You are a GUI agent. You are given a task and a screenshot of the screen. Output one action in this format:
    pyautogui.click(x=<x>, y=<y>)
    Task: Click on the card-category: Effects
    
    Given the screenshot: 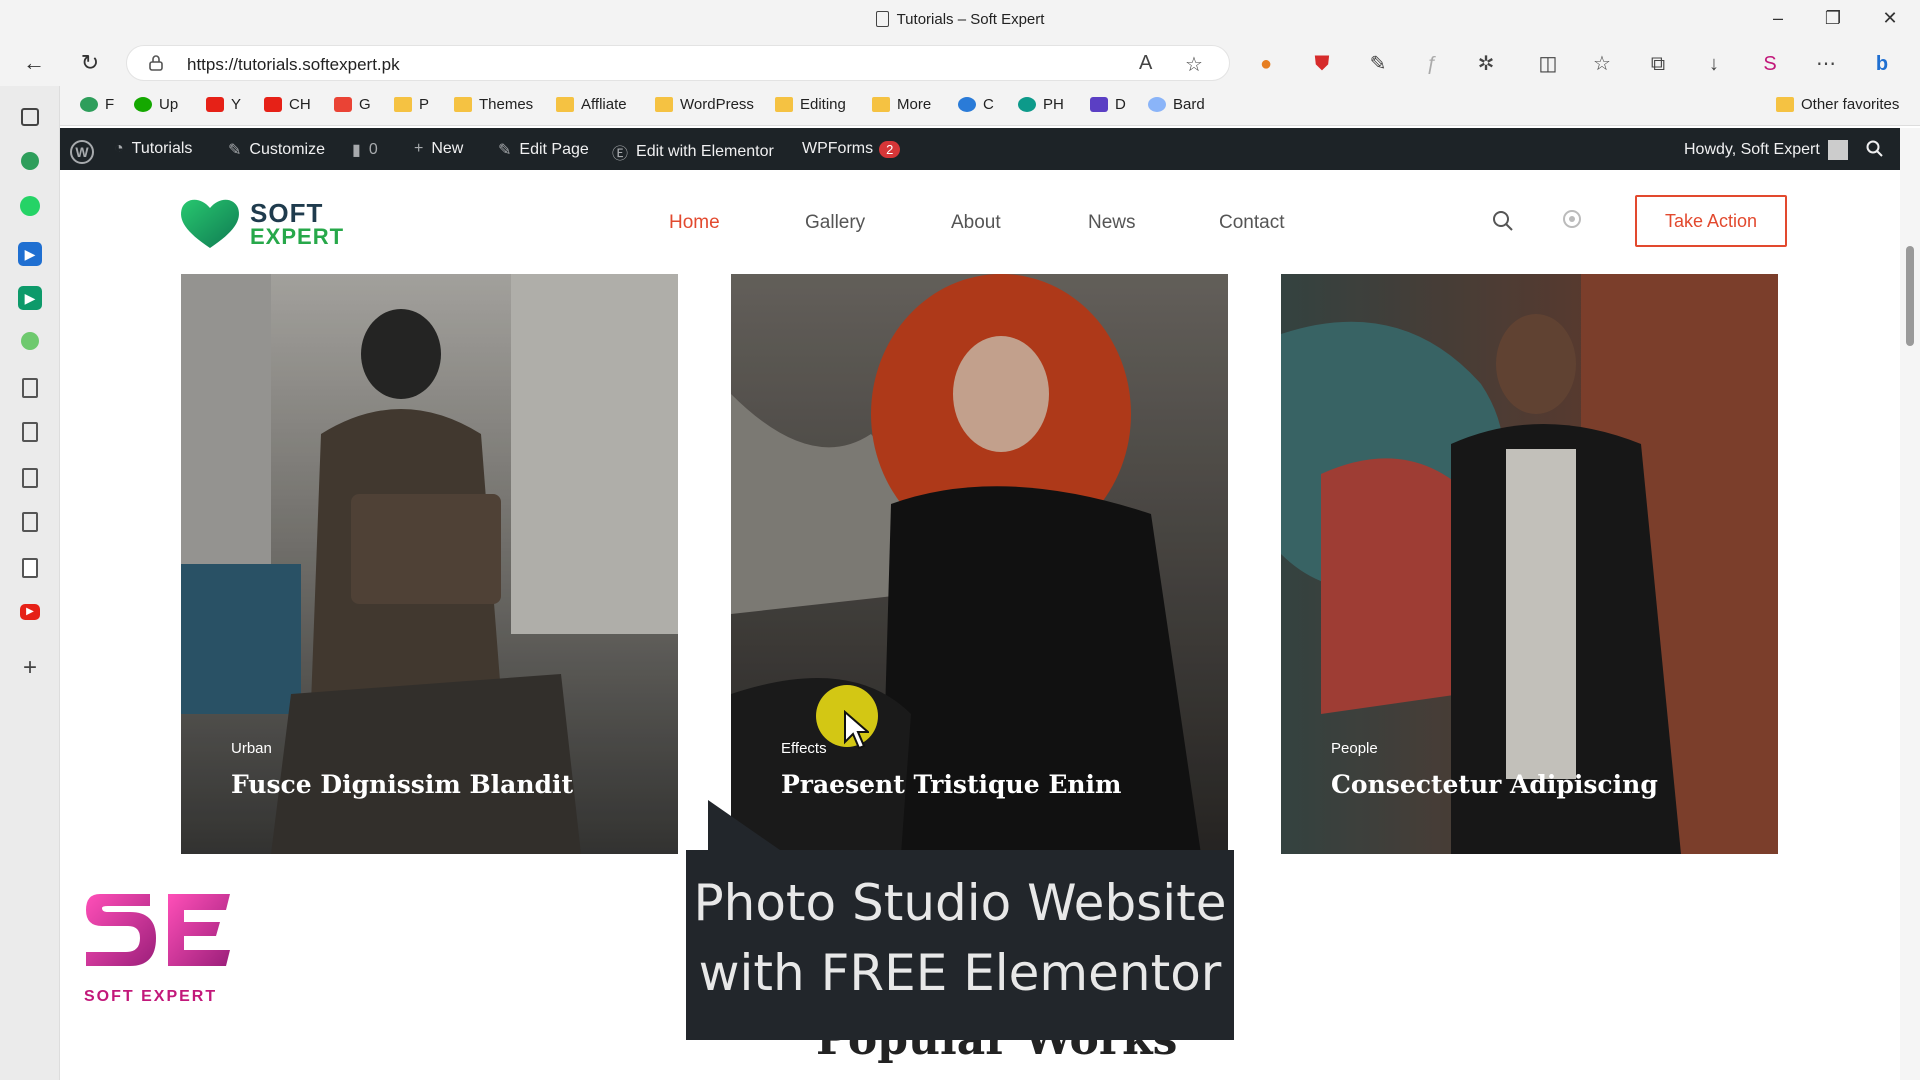 What is the action you would take?
    pyautogui.click(x=804, y=748)
    